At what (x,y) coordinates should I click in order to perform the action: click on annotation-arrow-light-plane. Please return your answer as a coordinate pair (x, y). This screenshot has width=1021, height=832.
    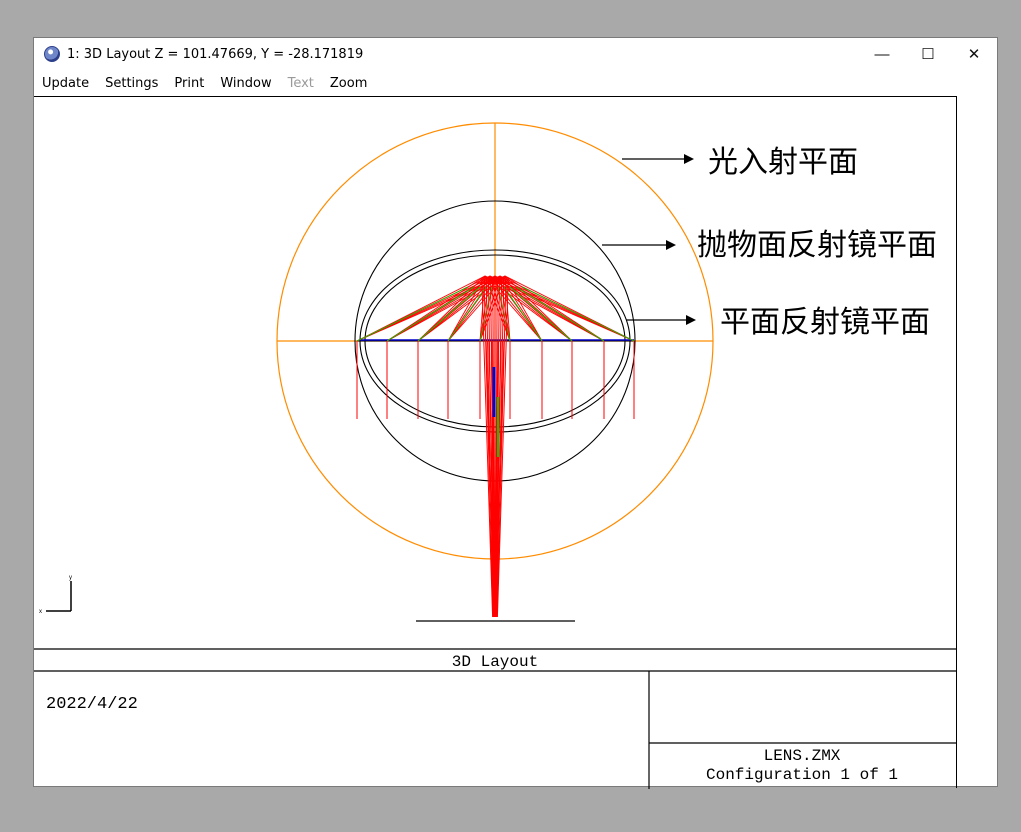
    Looking at the image, I should click on (658, 159).